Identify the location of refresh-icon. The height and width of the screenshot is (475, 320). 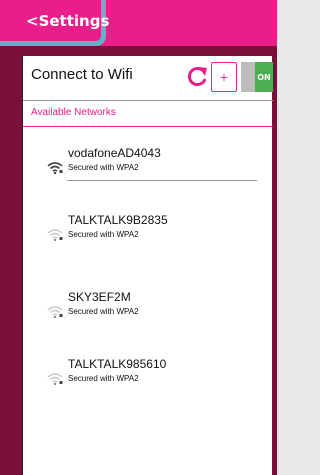
(197, 77).